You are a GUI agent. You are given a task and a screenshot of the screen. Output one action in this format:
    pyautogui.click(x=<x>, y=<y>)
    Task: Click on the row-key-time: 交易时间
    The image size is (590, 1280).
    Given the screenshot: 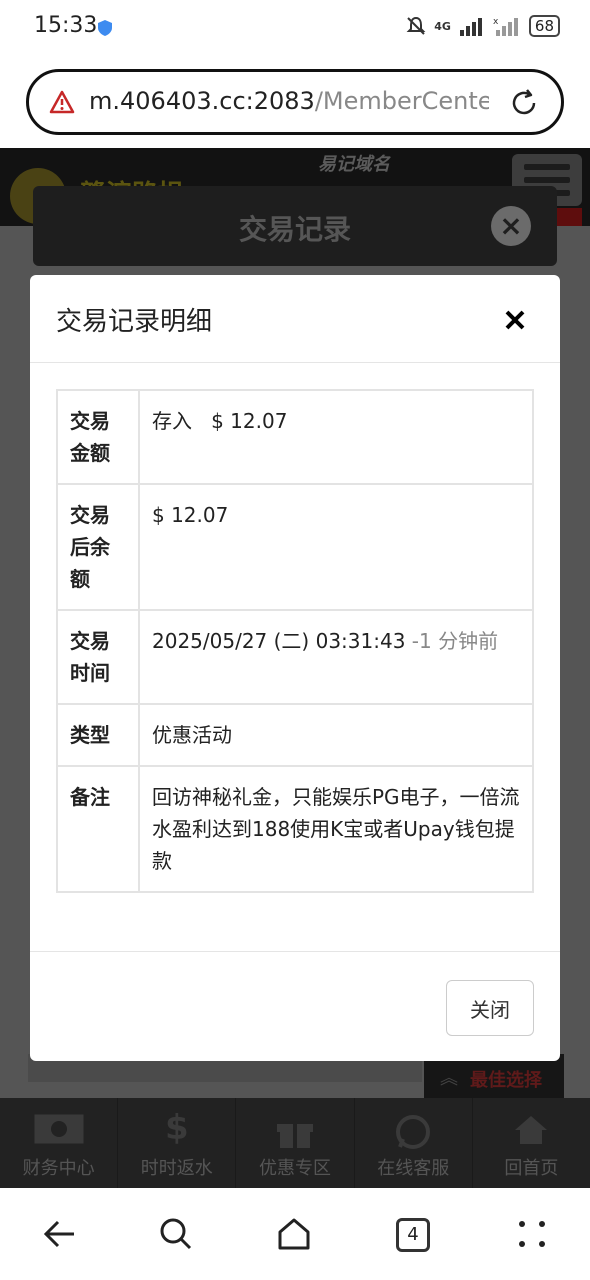 What is the action you would take?
    pyautogui.click(x=98, y=657)
    